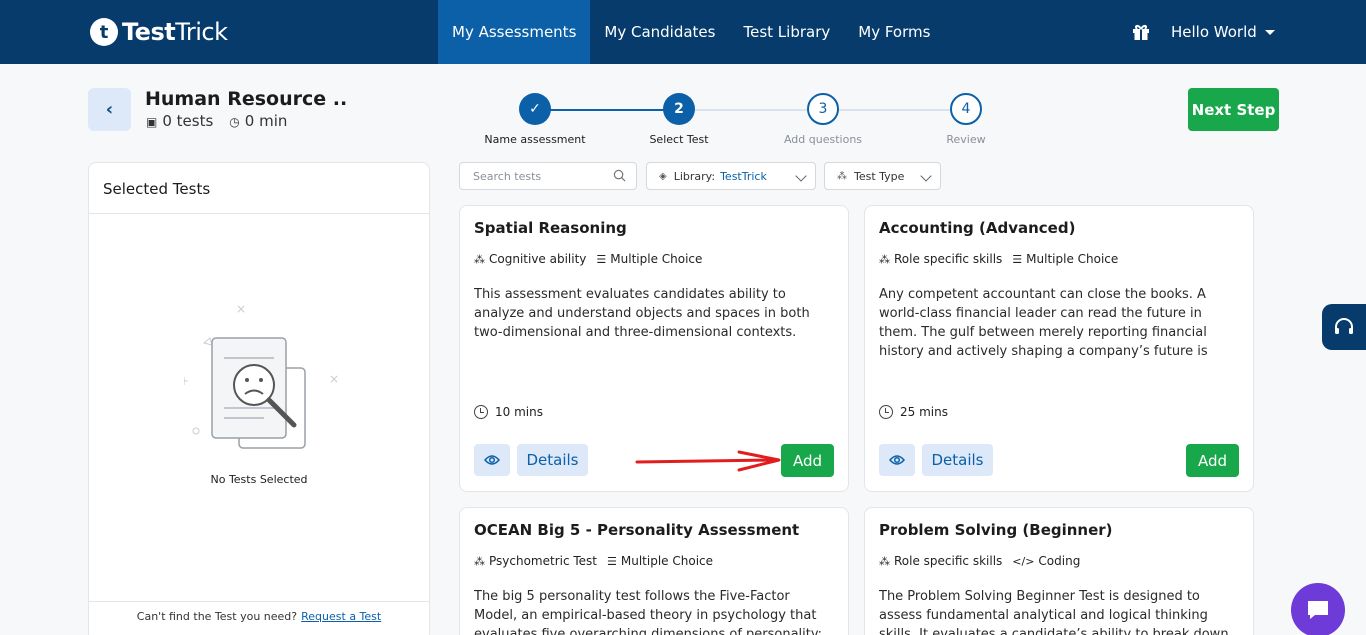  I want to click on library-filter-dropdown: ◈ Library: TestTrick, so click(731, 176).